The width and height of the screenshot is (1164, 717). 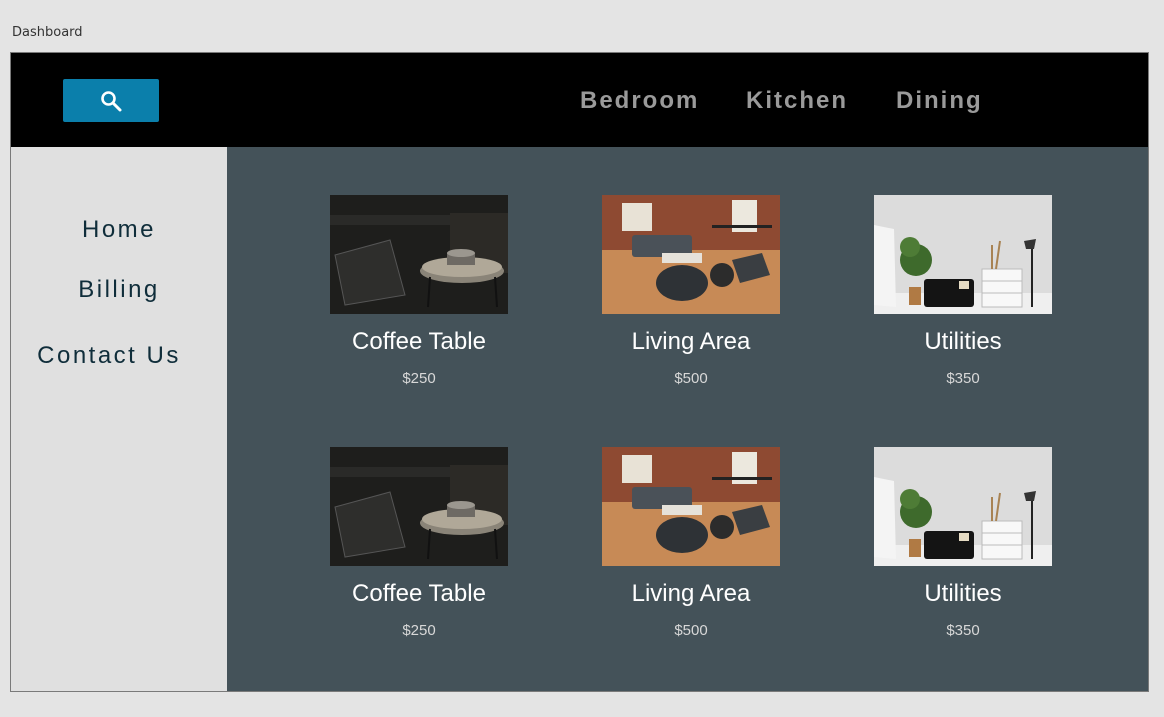 I want to click on top-navbar: Bedroom Kitchen Dining, so click(x=579, y=100).